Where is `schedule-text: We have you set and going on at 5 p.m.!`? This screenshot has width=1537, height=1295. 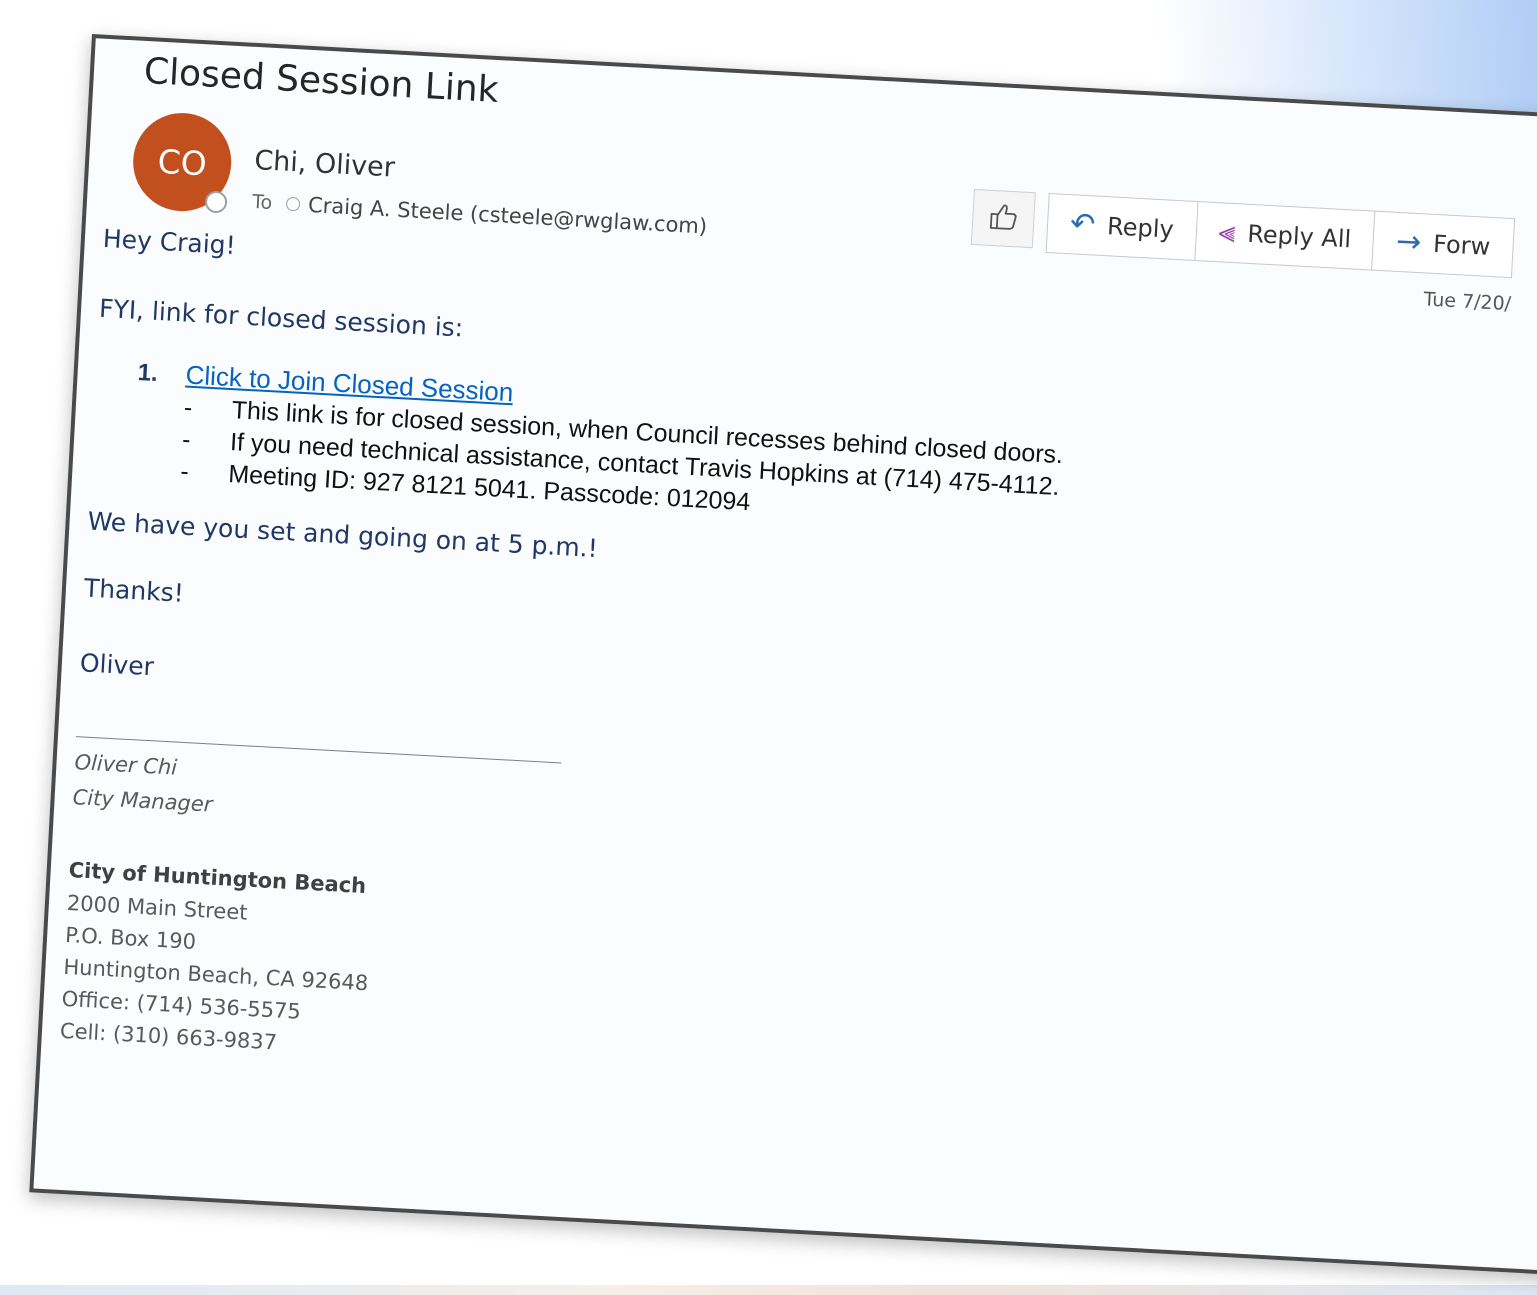 schedule-text: We have you set and going on at 5 p.m.! is located at coordinates (342, 535).